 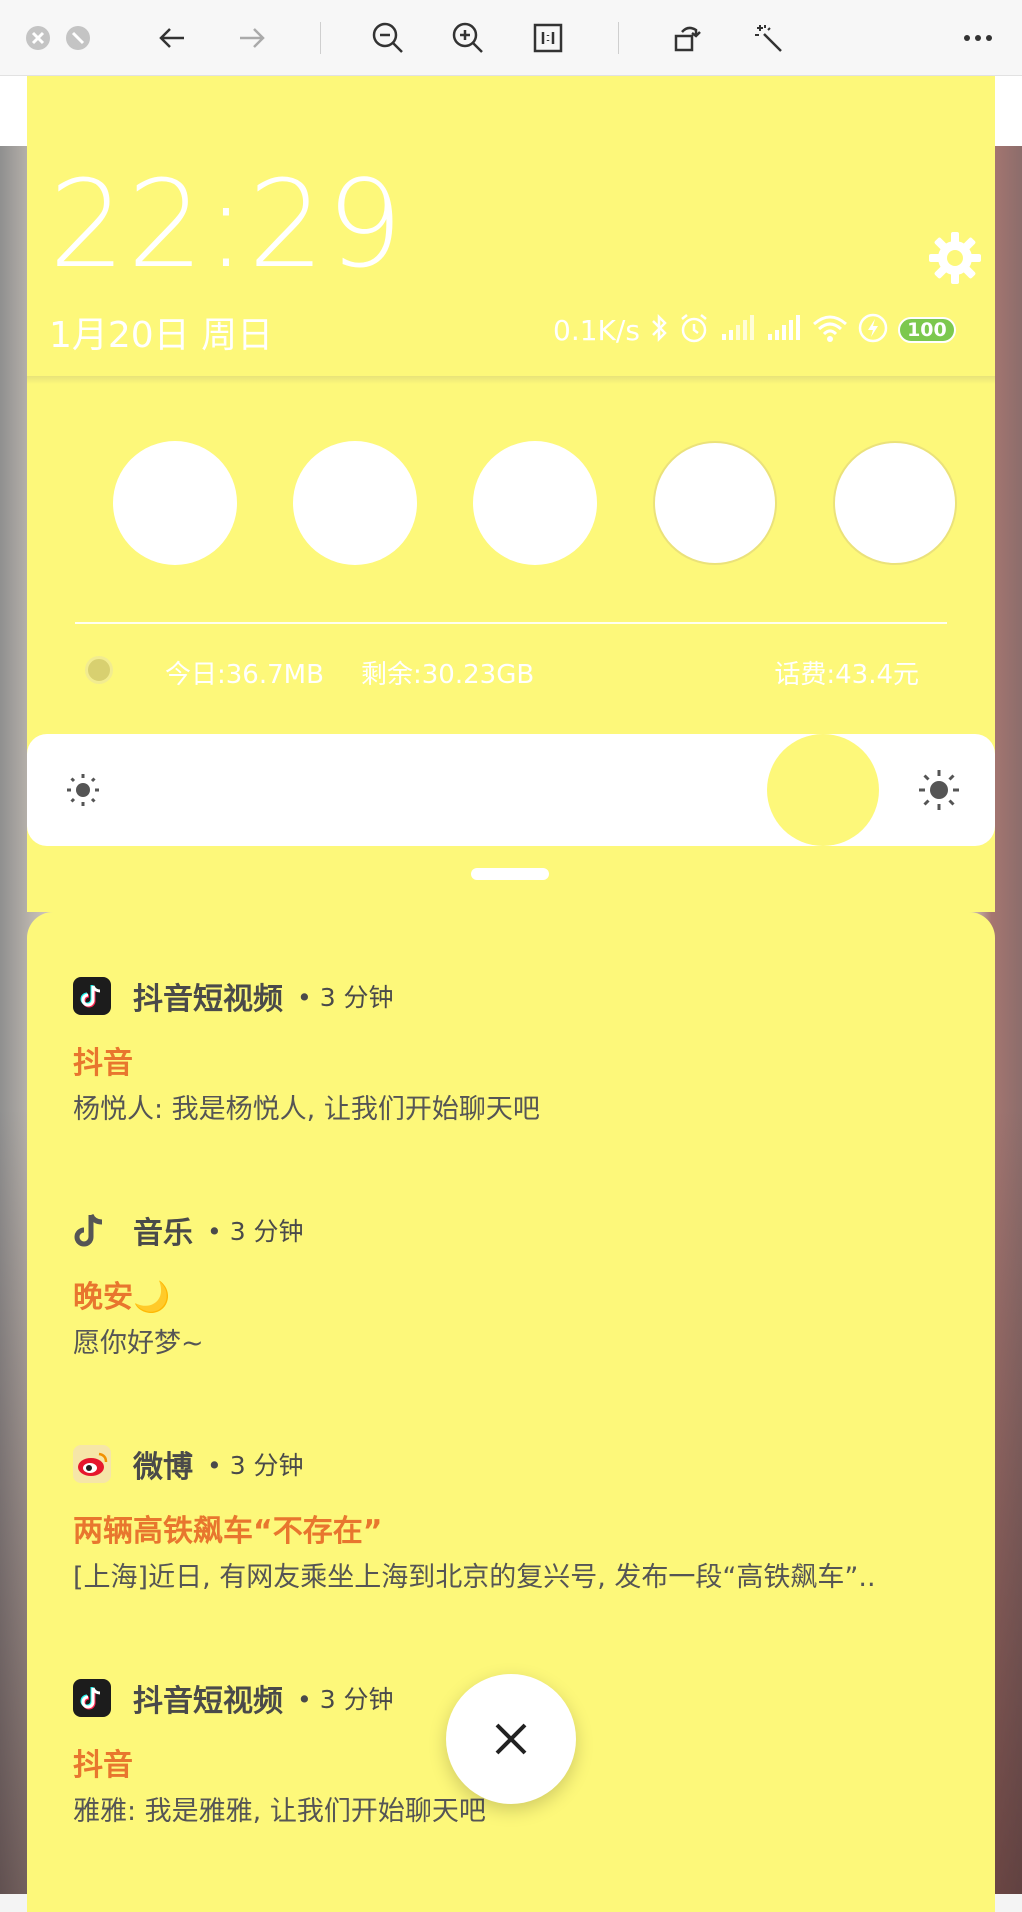 What do you see at coordinates (511, 38) in the screenshot?
I see `viewer-toolbar` at bounding box center [511, 38].